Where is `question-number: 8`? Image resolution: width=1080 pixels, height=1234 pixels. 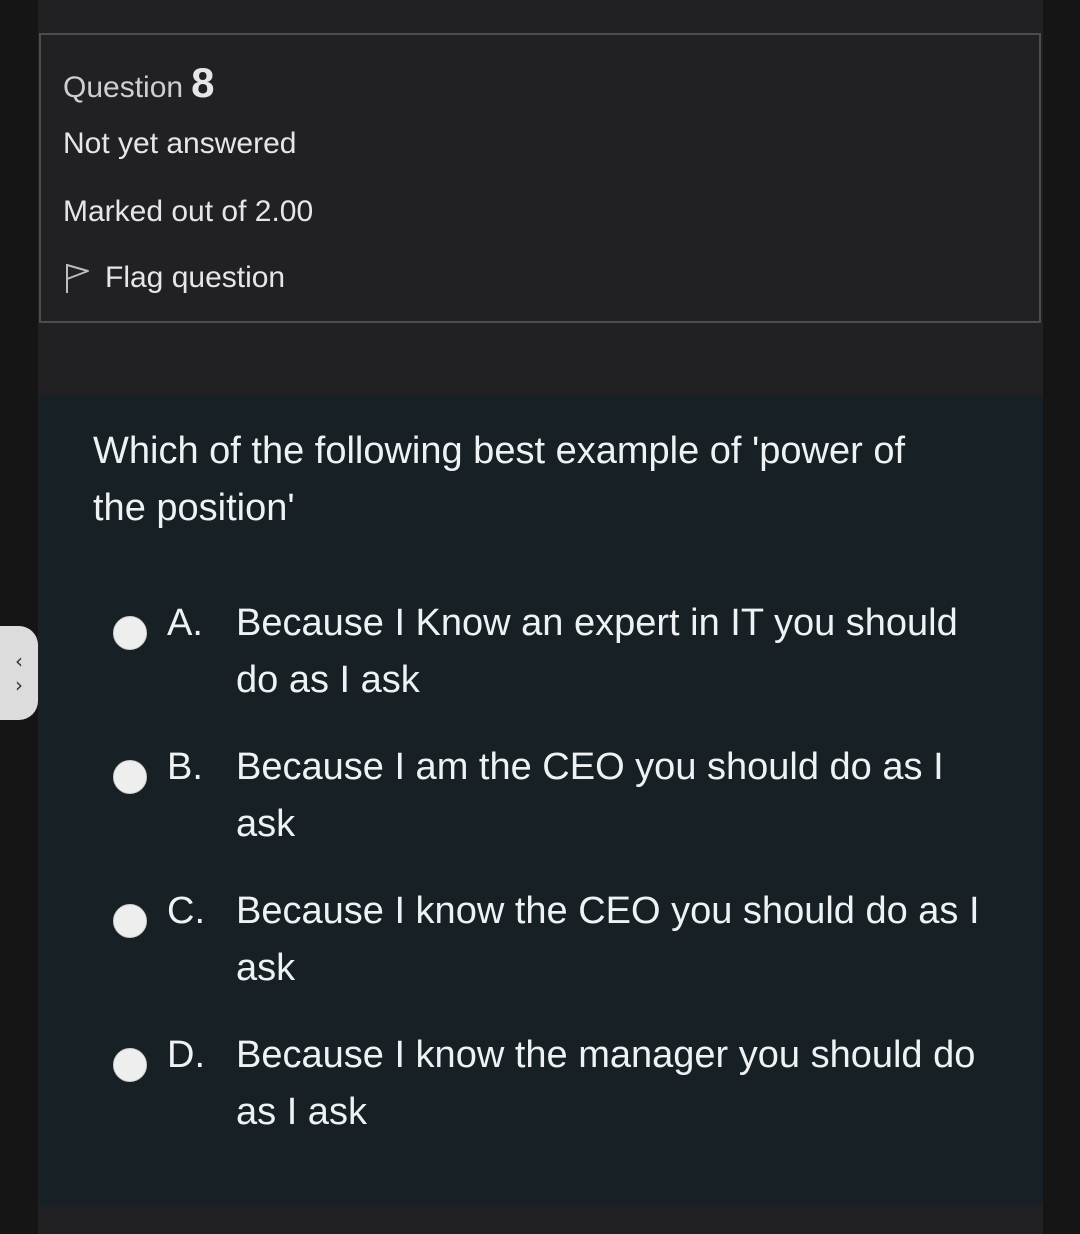
question-number: 8 is located at coordinates (203, 82).